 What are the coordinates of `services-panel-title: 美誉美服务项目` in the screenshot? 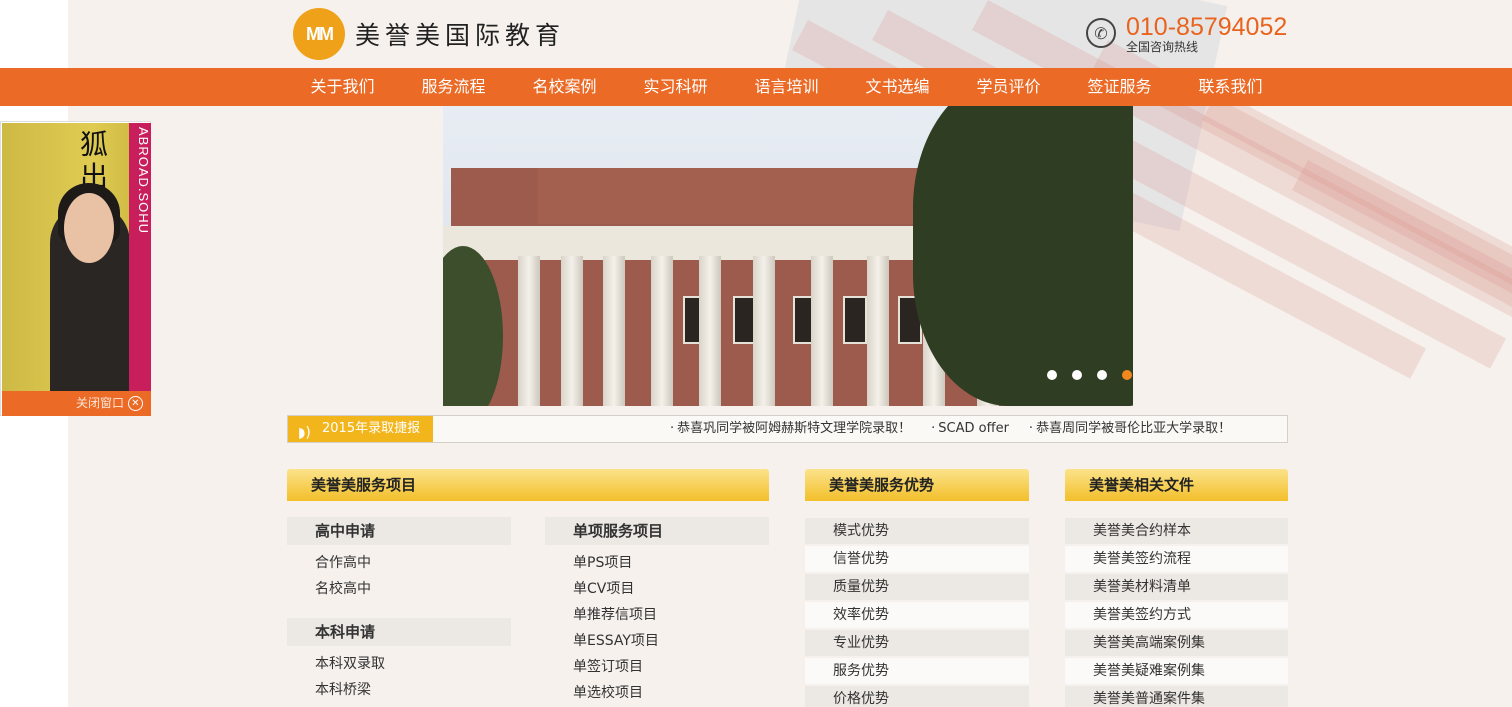 It's located at (528, 485).